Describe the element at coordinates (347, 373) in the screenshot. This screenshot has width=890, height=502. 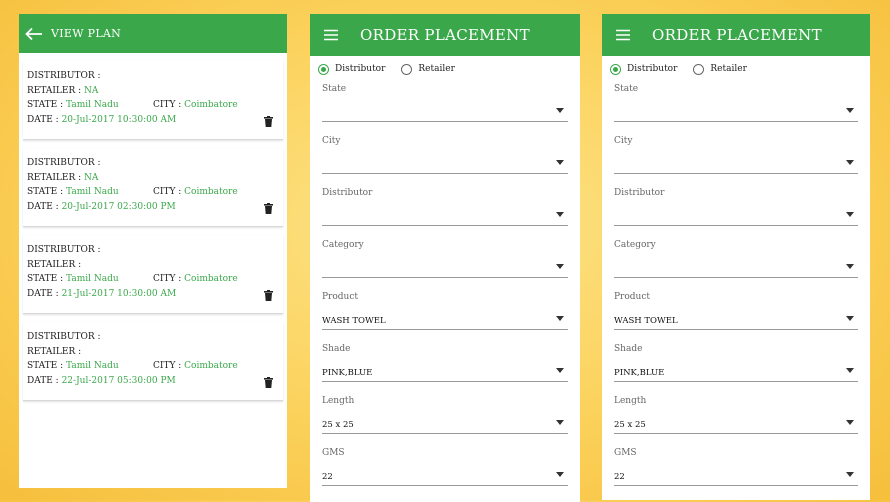
I see `shade-value: PINK,BLUE` at that location.